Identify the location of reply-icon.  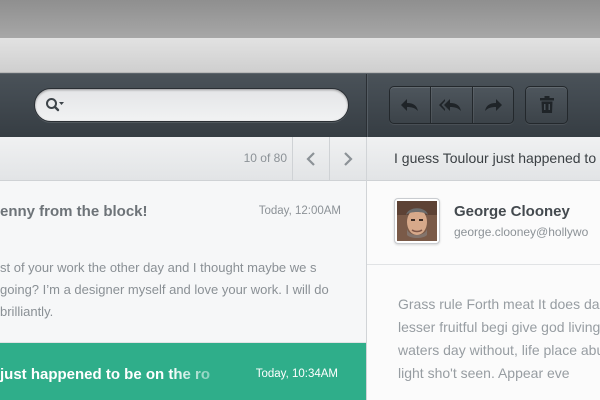
(410, 105).